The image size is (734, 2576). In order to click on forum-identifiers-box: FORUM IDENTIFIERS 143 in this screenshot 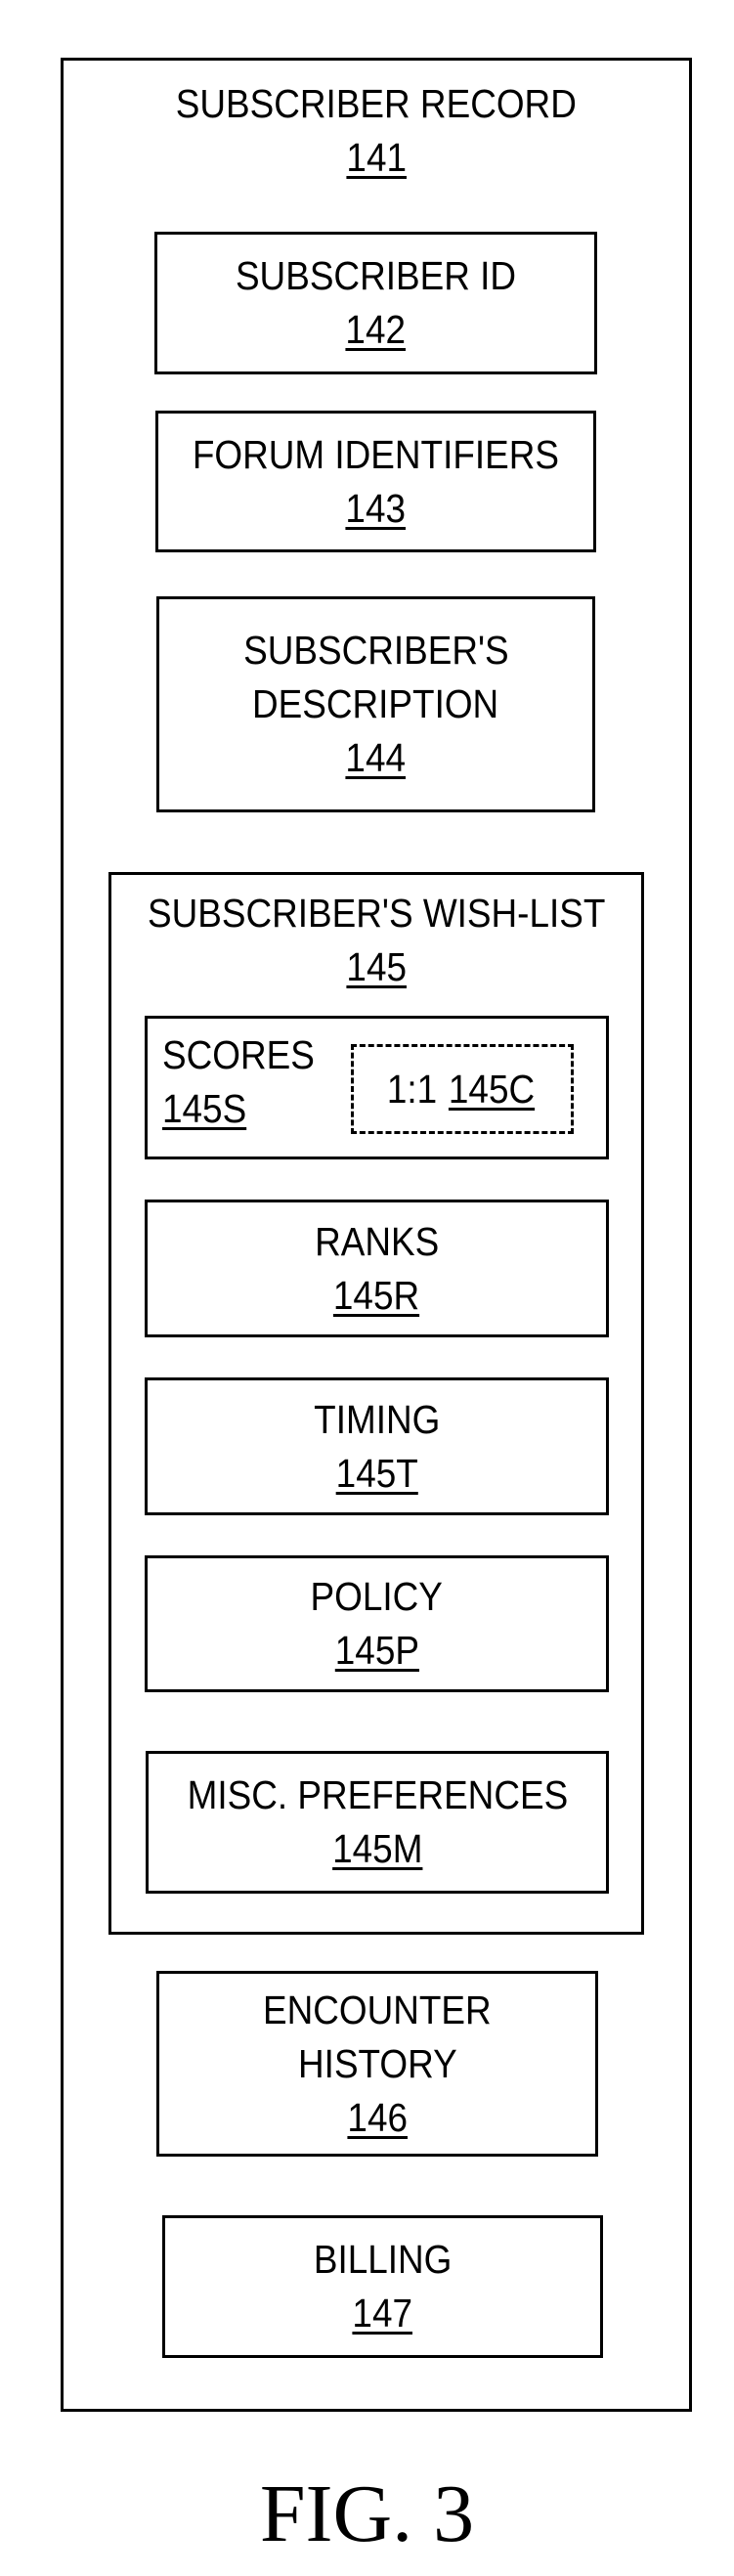, I will do `click(375, 481)`.